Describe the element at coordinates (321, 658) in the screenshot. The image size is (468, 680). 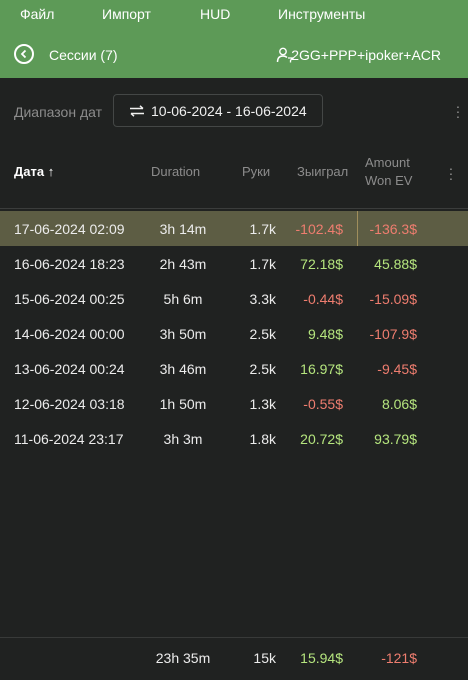
I see `total-won: 15.94$` at that location.